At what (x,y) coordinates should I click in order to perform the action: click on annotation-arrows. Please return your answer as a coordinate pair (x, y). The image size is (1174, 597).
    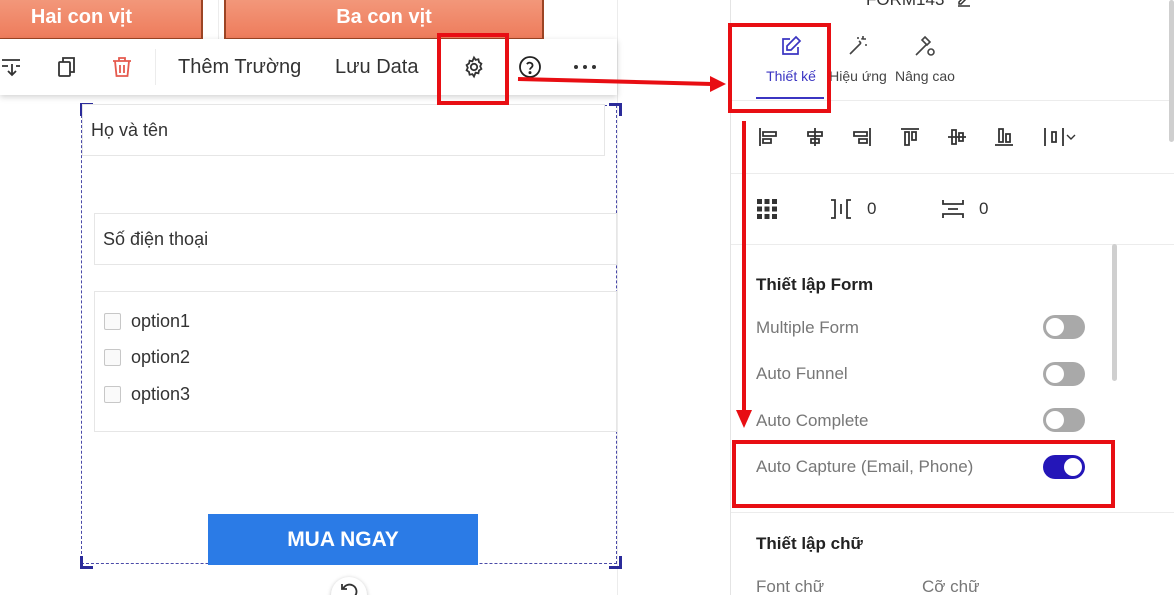
    Looking at the image, I should click on (634, 252).